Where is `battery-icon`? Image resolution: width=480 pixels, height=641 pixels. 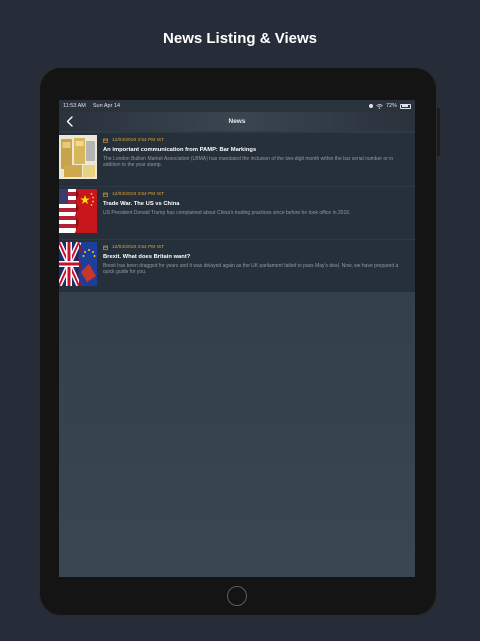 battery-icon is located at coordinates (405, 106).